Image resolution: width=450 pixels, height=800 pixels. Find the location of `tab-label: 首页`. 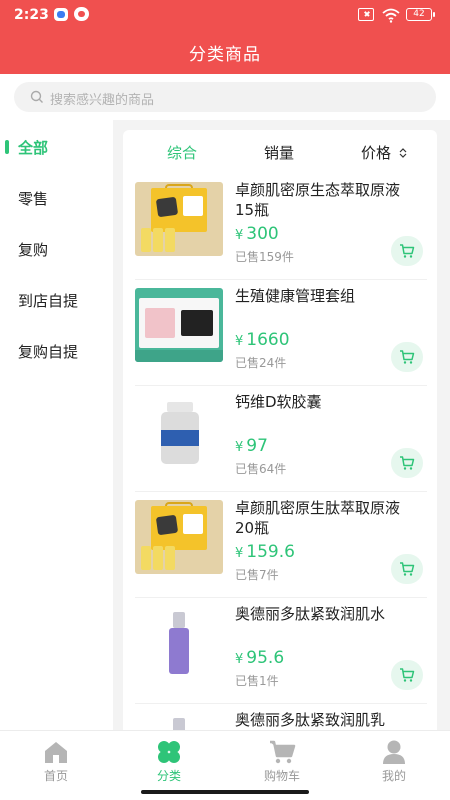

tab-label: 首页 is located at coordinates (55, 776).